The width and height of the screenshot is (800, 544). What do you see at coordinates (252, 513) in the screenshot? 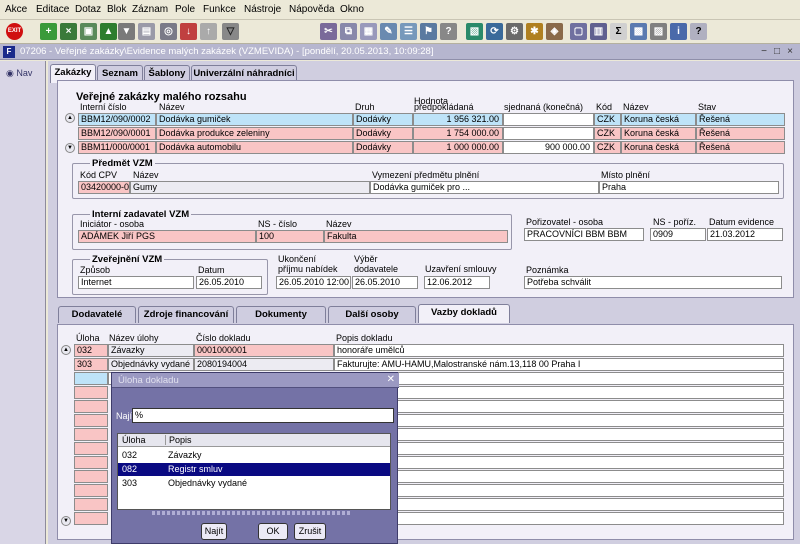
I see `resize-grip` at bounding box center [252, 513].